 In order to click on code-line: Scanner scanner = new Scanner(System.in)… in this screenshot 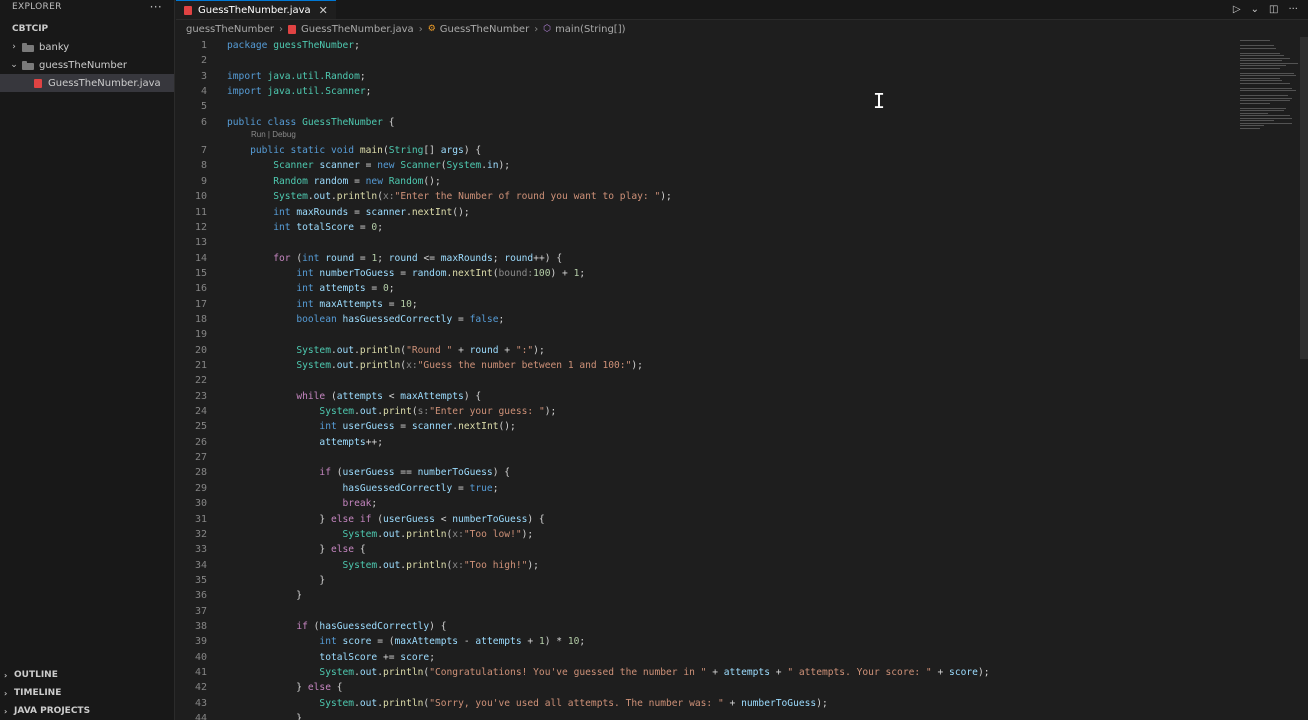, I will do `click(368, 165)`.